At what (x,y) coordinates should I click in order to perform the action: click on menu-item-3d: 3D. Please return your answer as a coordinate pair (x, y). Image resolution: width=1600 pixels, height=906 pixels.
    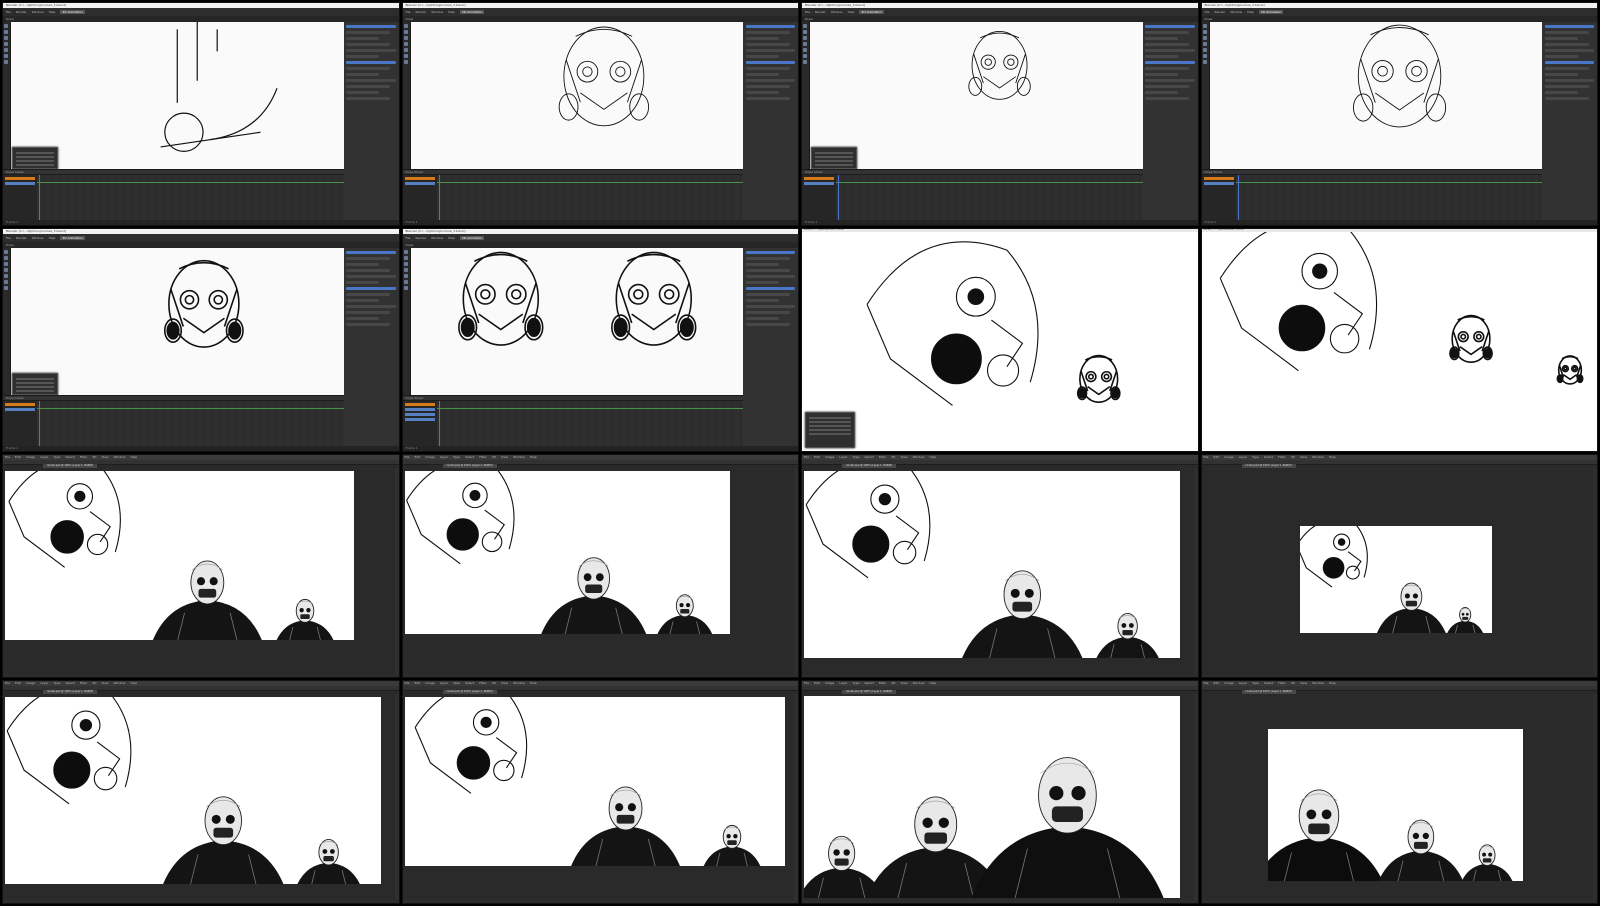
    Looking at the image, I should click on (1293, 457).